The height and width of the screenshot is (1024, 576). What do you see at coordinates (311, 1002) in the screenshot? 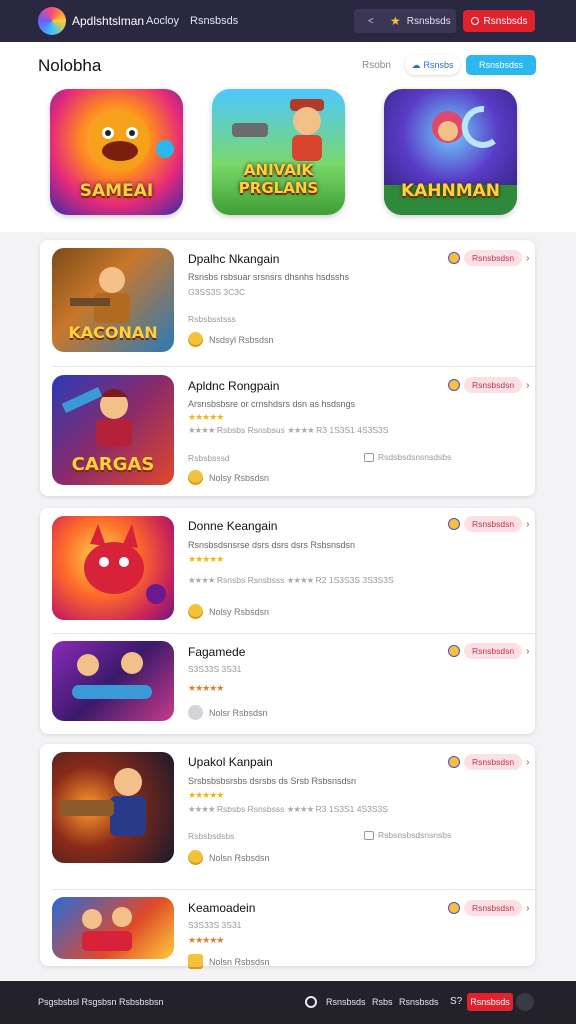
I see `heart-icon` at bounding box center [311, 1002].